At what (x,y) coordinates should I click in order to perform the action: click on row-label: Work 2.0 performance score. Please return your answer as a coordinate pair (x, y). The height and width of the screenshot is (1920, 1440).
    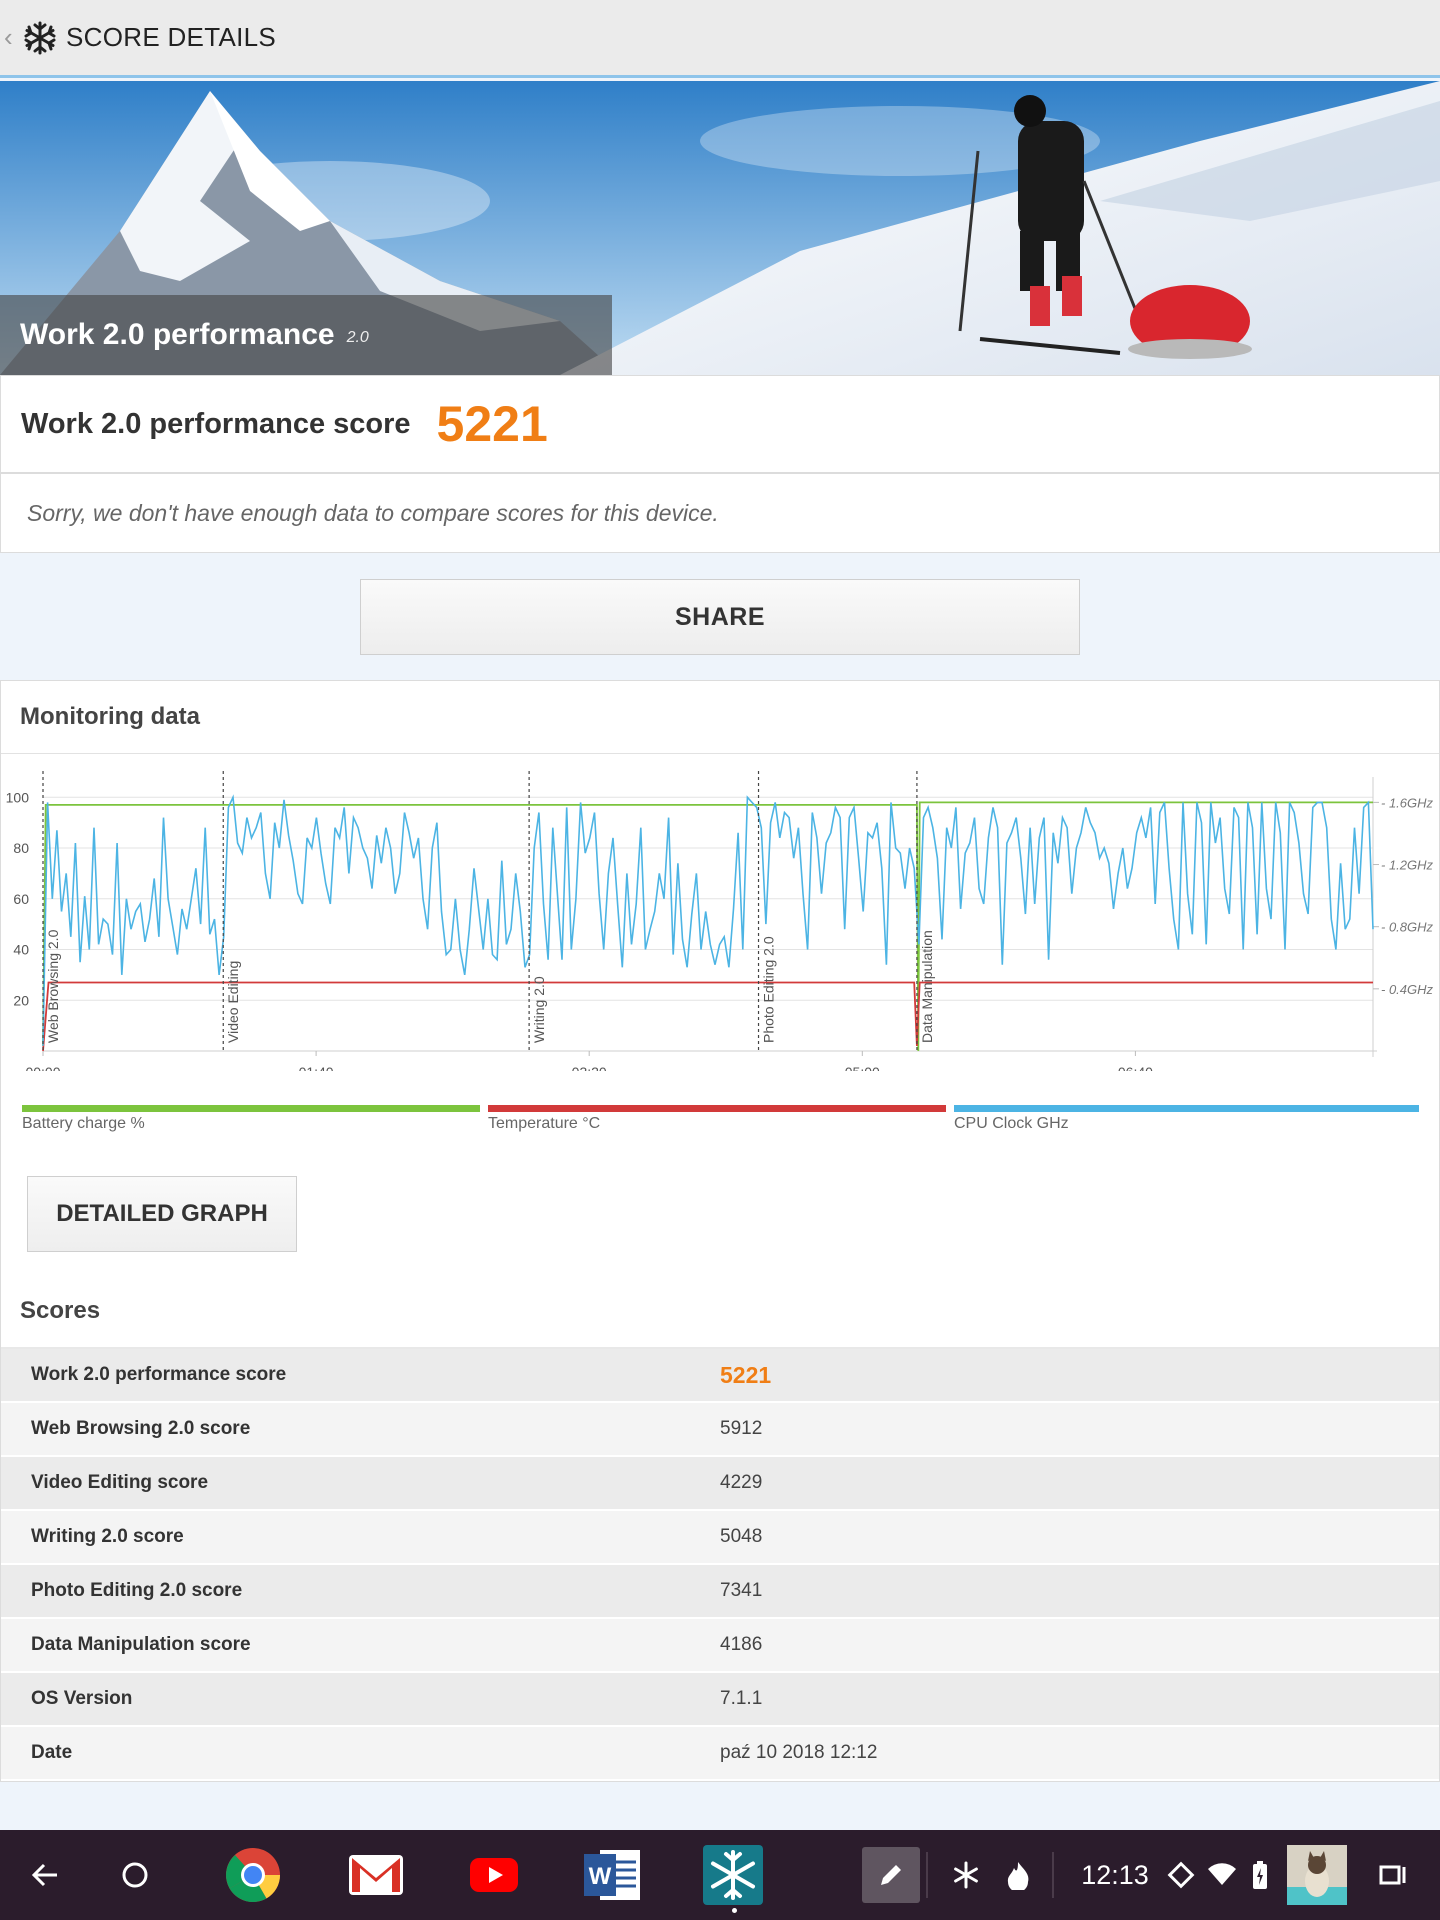
    Looking at the image, I should click on (159, 1374).